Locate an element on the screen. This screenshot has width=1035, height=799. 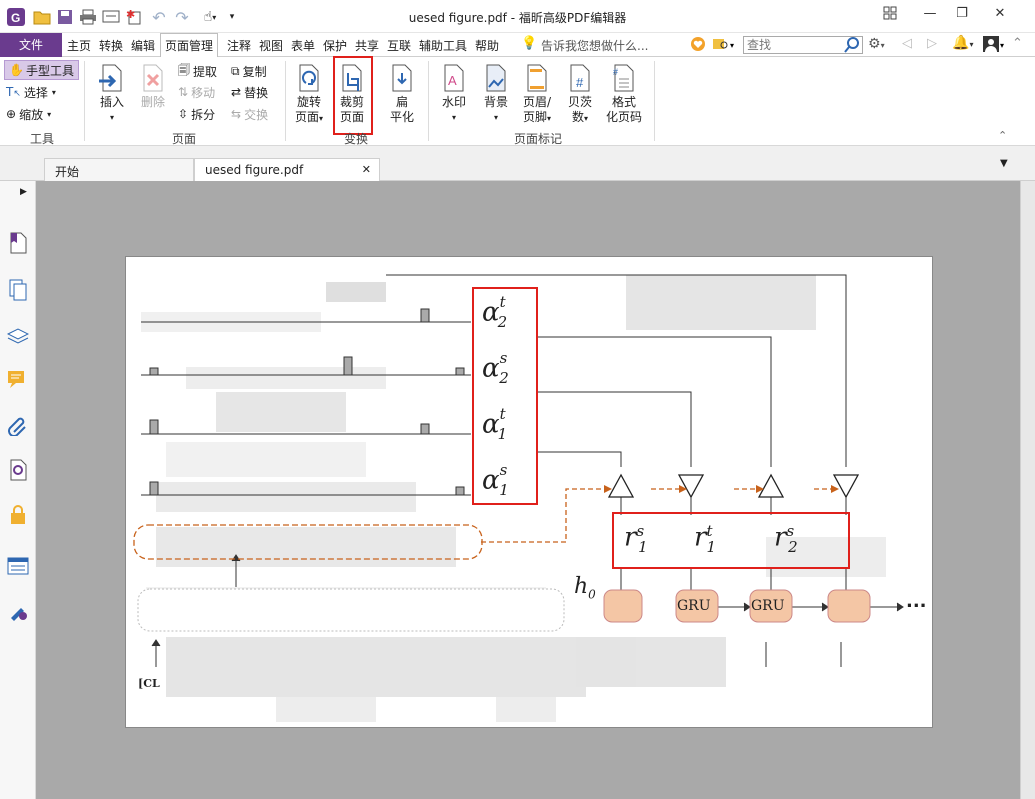
tab-start: 开始 is located at coordinates (119, 170).